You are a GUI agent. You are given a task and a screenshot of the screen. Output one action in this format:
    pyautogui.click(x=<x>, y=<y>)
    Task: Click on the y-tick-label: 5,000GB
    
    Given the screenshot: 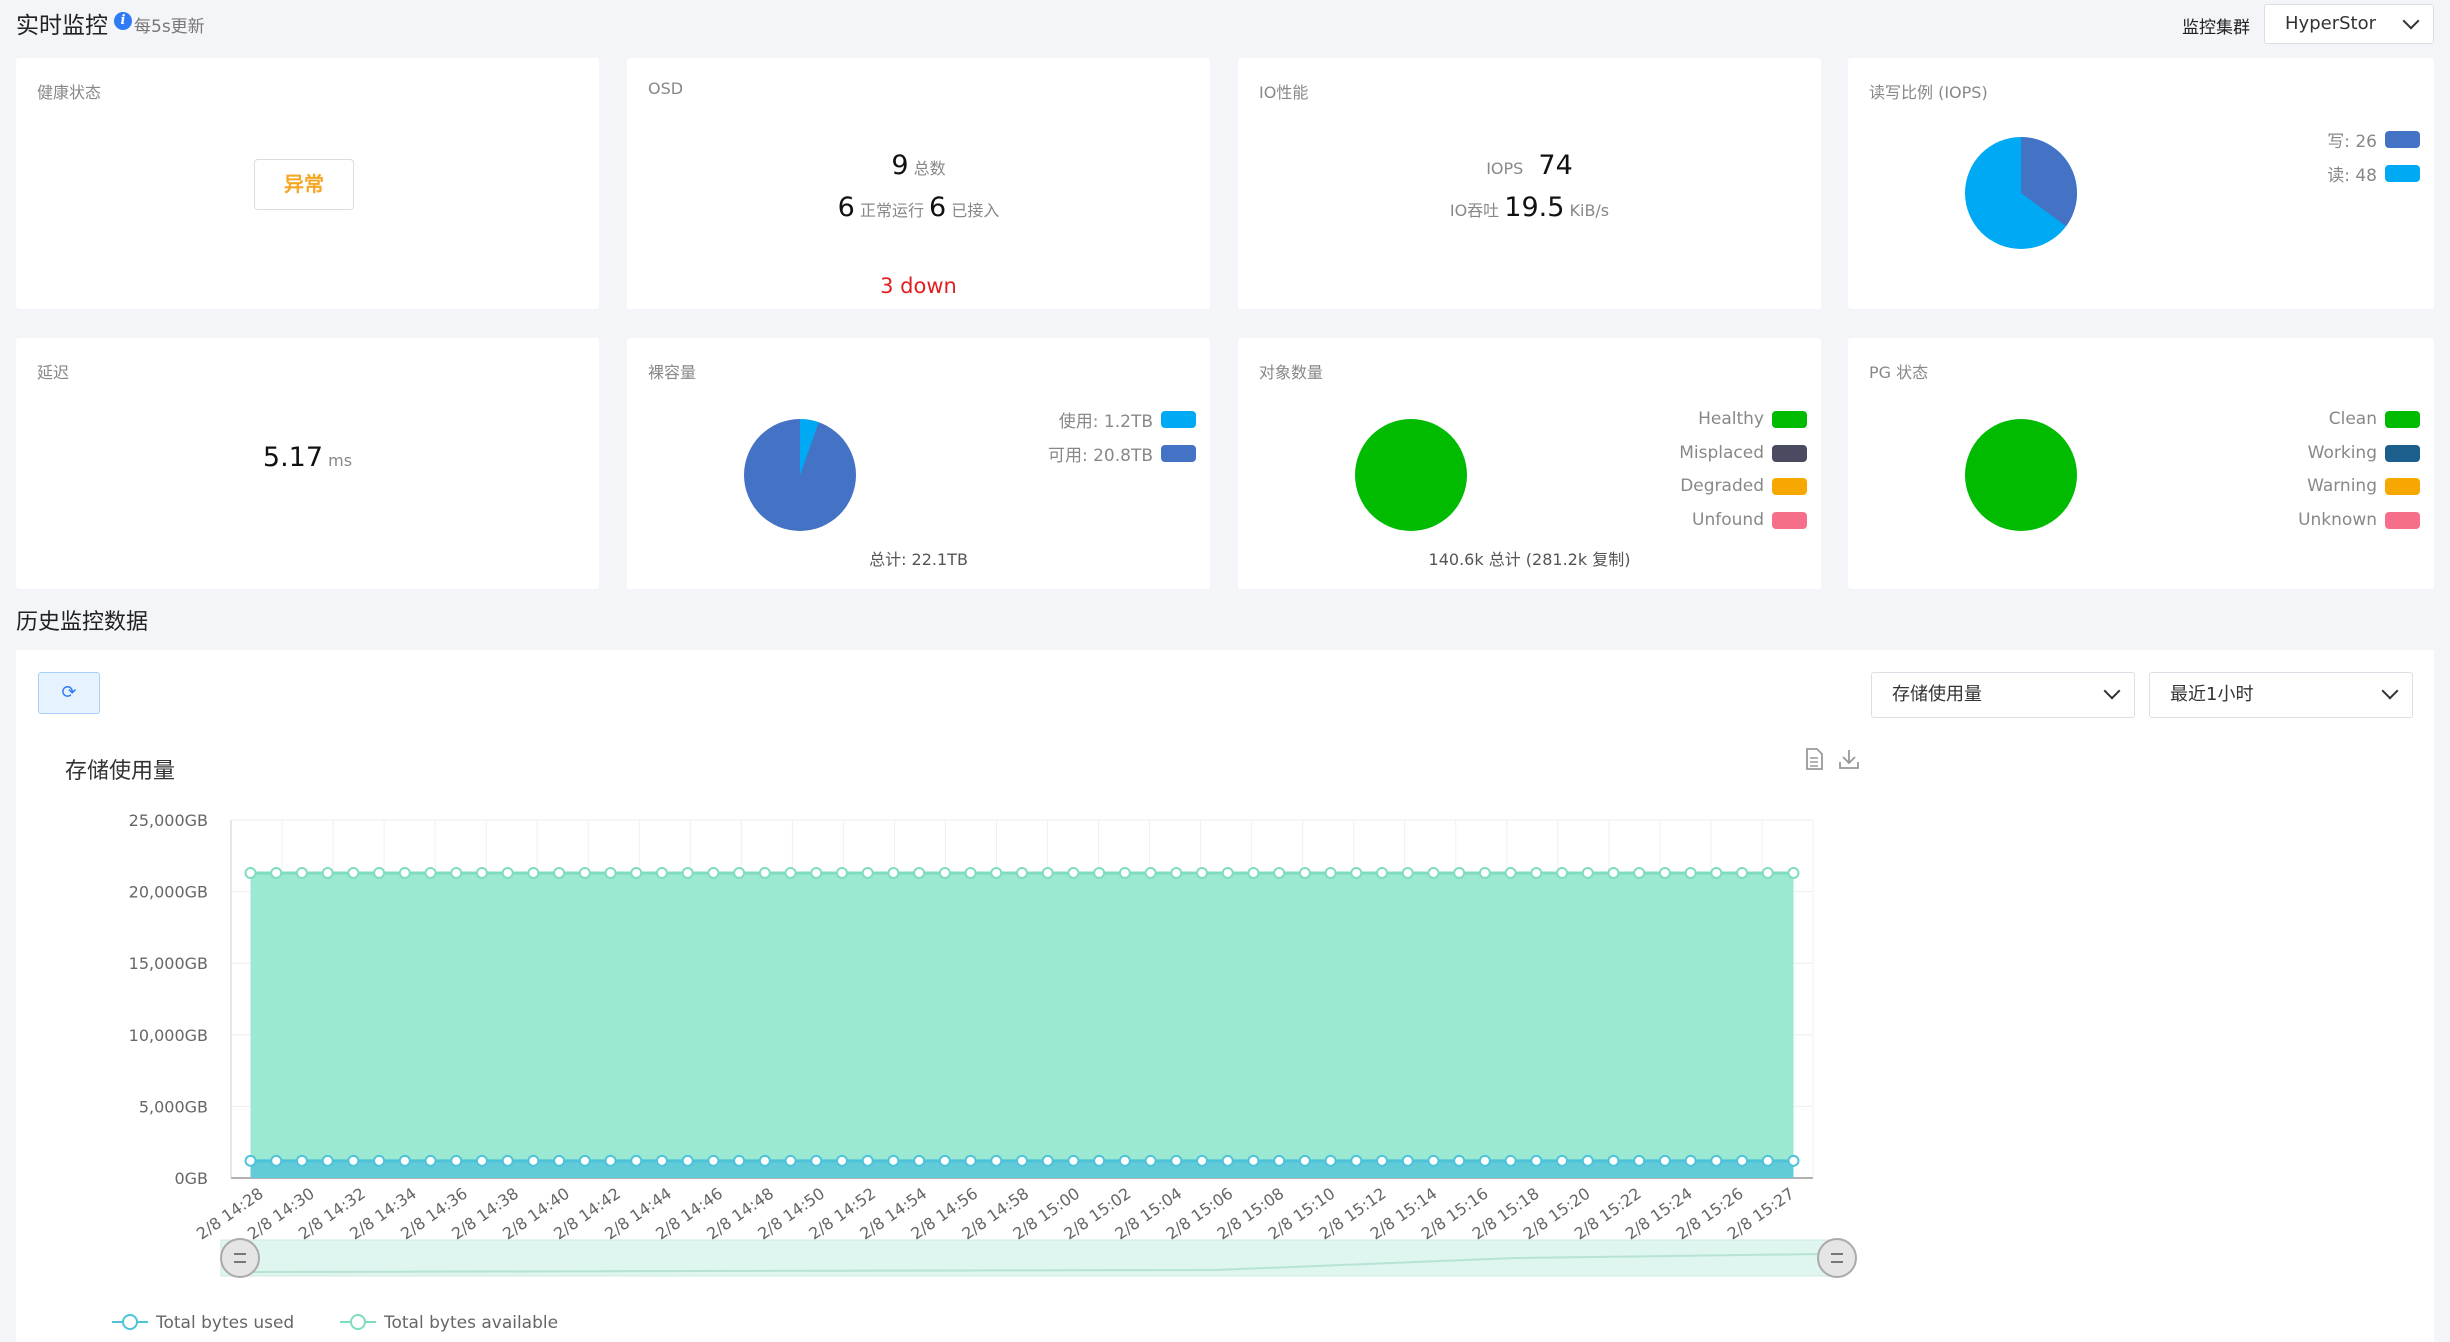 What is the action you would take?
    pyautogui.click(x=173, y=1106)
    